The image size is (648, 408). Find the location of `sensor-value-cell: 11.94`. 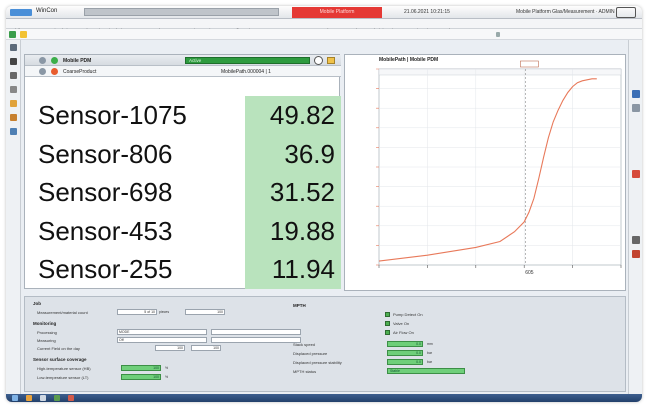

sensor-value-cell: 11.94 is located at coordinates (293, 269).